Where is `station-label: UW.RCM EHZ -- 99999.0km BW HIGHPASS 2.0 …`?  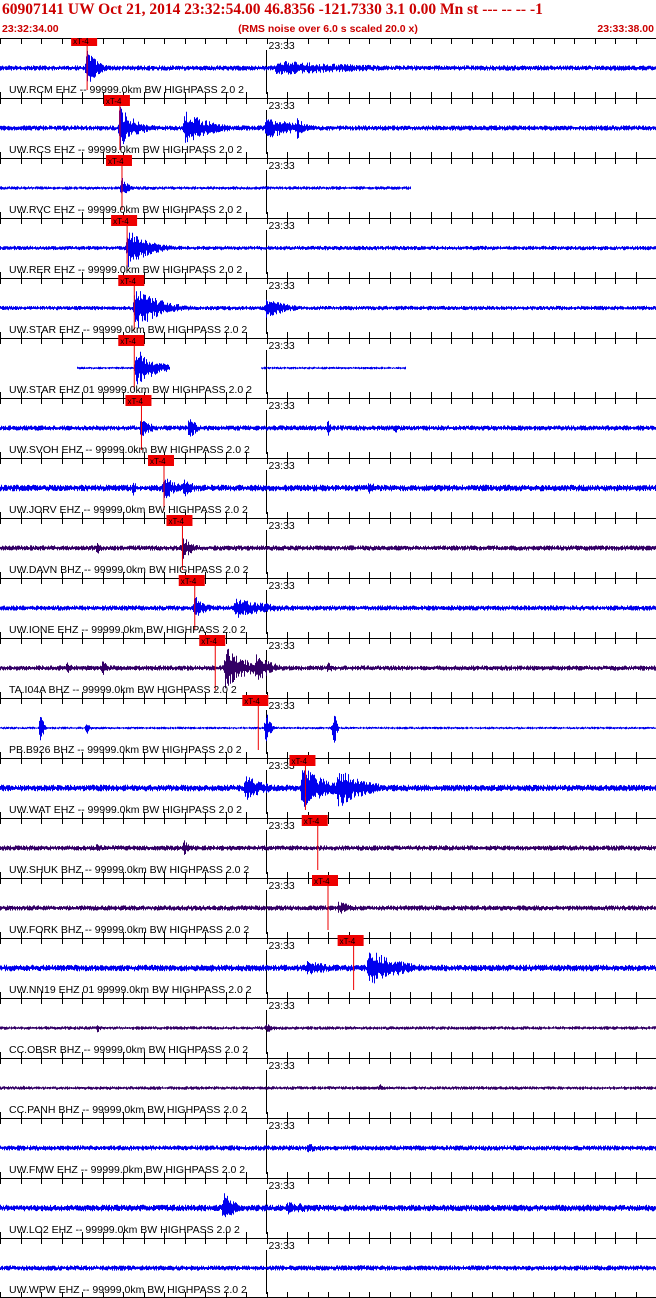 station-label: UW.RCM EHZ -- 99999.0km BW HIGHPASS 2.0 … is located at coordinates (126, 90).